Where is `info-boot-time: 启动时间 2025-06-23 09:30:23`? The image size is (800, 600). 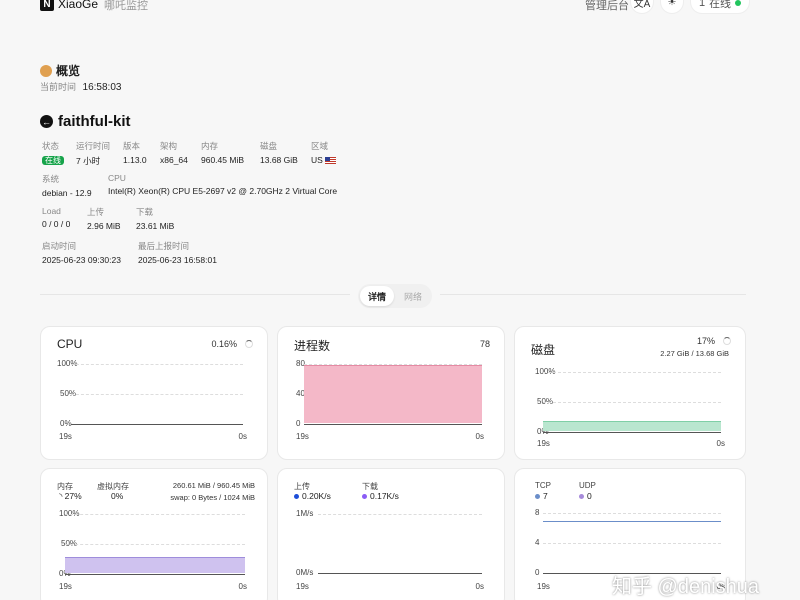 info-boot-time: 启动时间 2025-06-23 09:30:23 is located at coordinates (81, 252).